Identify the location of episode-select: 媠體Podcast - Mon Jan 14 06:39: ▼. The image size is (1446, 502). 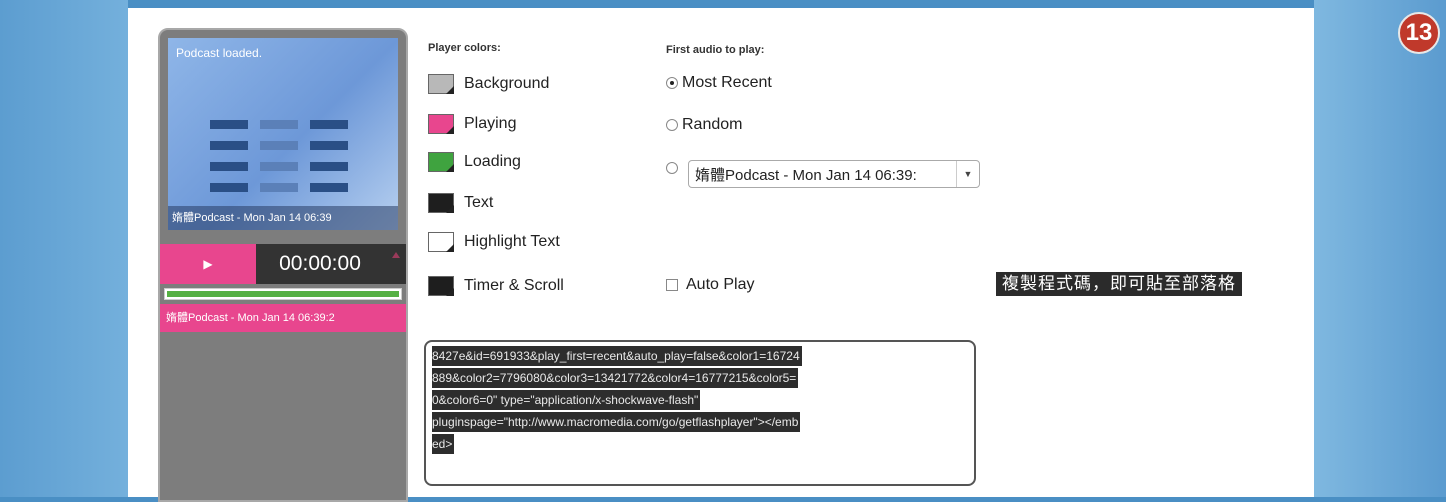
(834, 174).